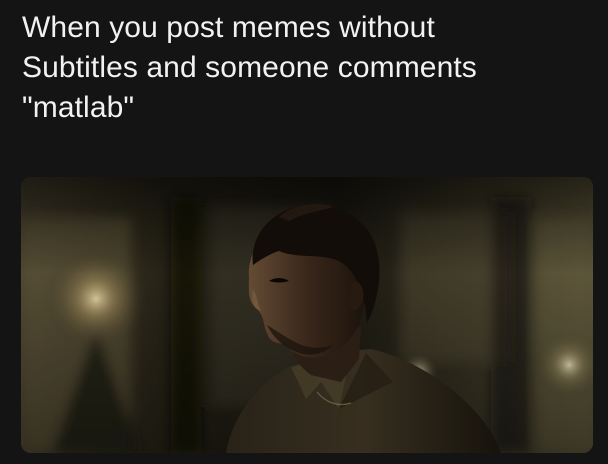  What do you see at coordinates (228, 27) in the screenshot?
I see `caption-line-1: When you post memes without` at bounding box center [228, 27].